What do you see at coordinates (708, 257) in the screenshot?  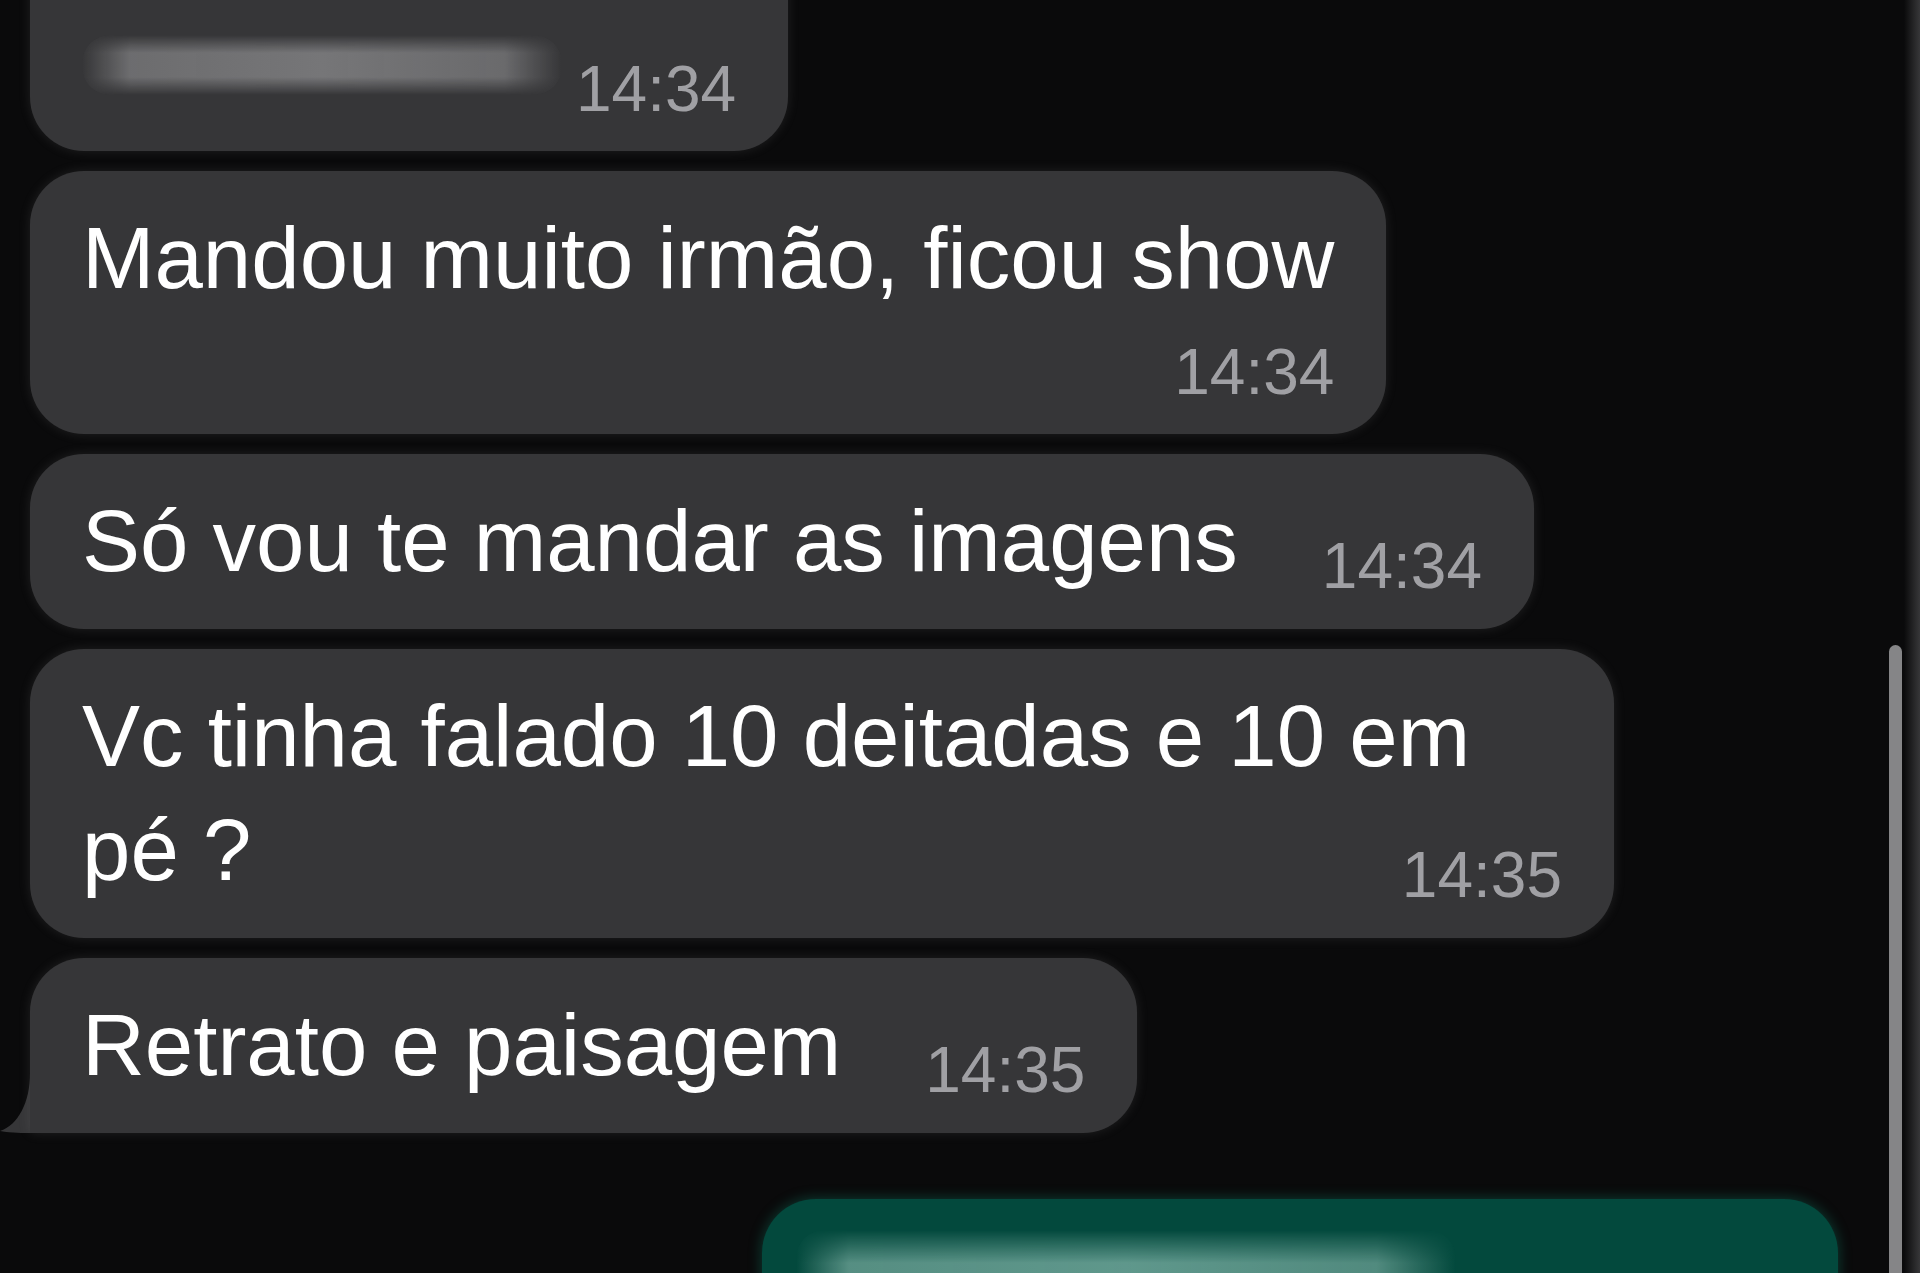 I see `message-text: Mandou muito irmão, ficou show` at bounding box center [708, 257].